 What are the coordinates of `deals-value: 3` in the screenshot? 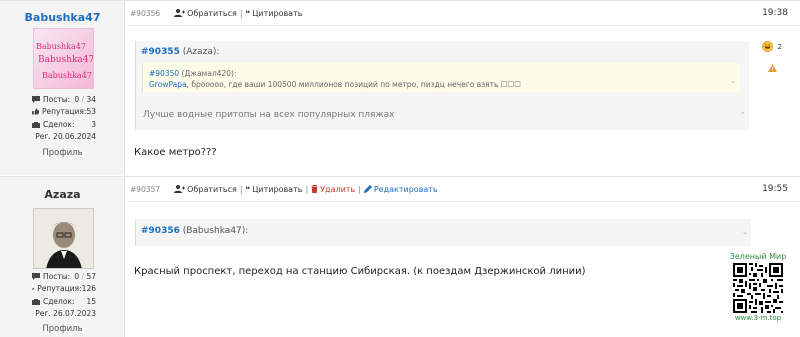 It's located at (93, 124).